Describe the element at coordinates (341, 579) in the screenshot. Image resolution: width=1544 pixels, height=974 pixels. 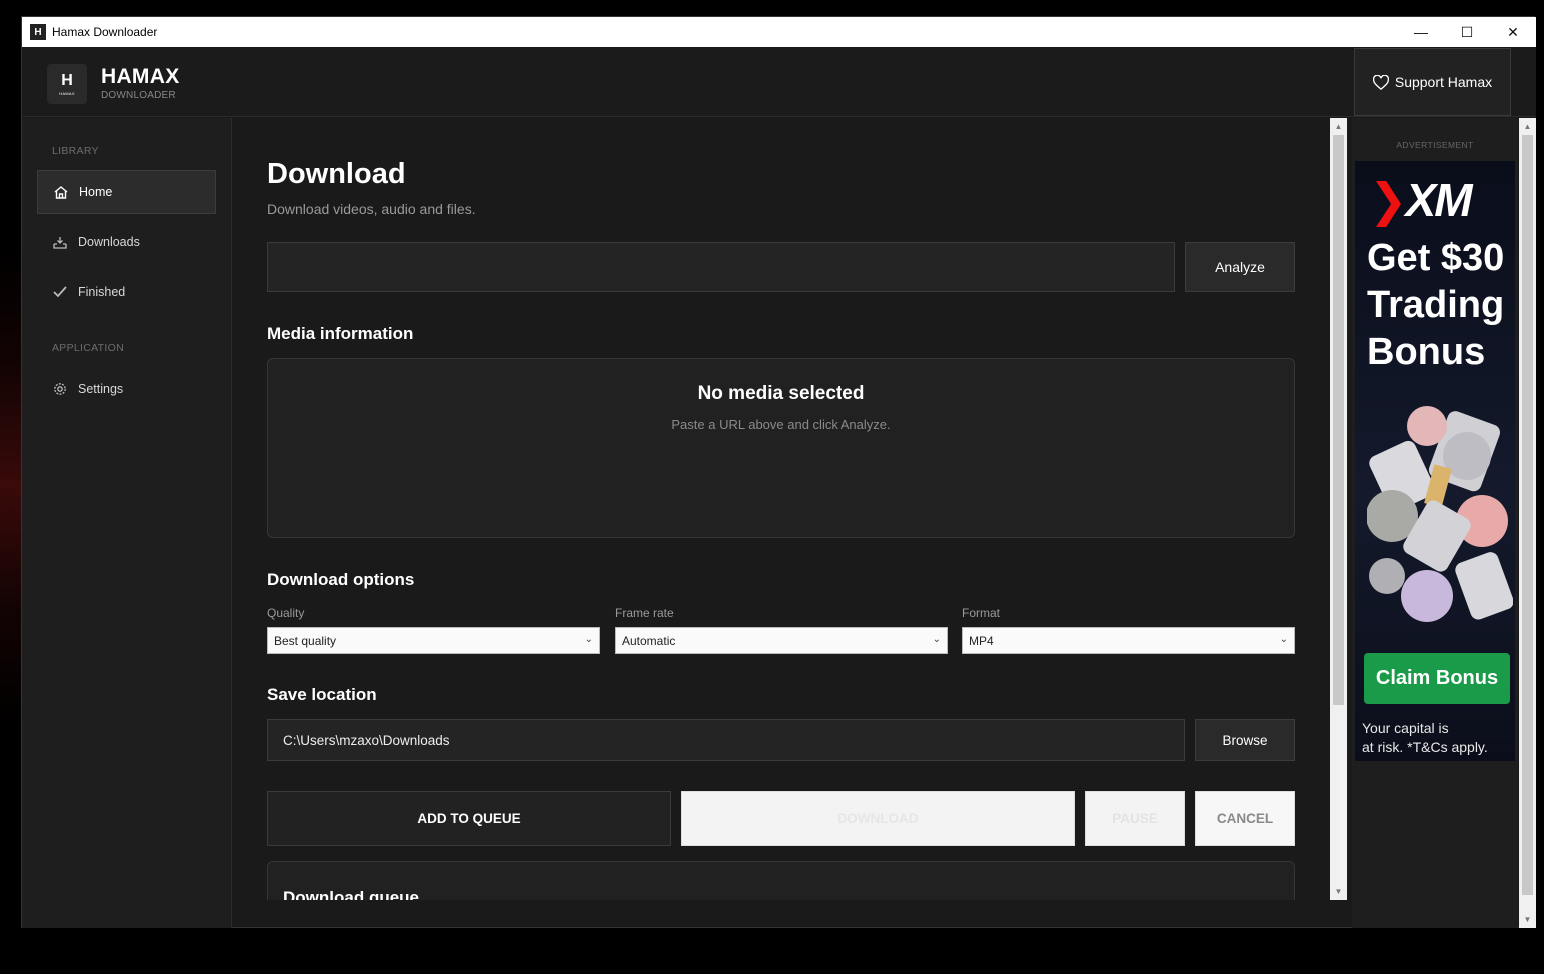
I see `download-options-heading: Download options` at that location.